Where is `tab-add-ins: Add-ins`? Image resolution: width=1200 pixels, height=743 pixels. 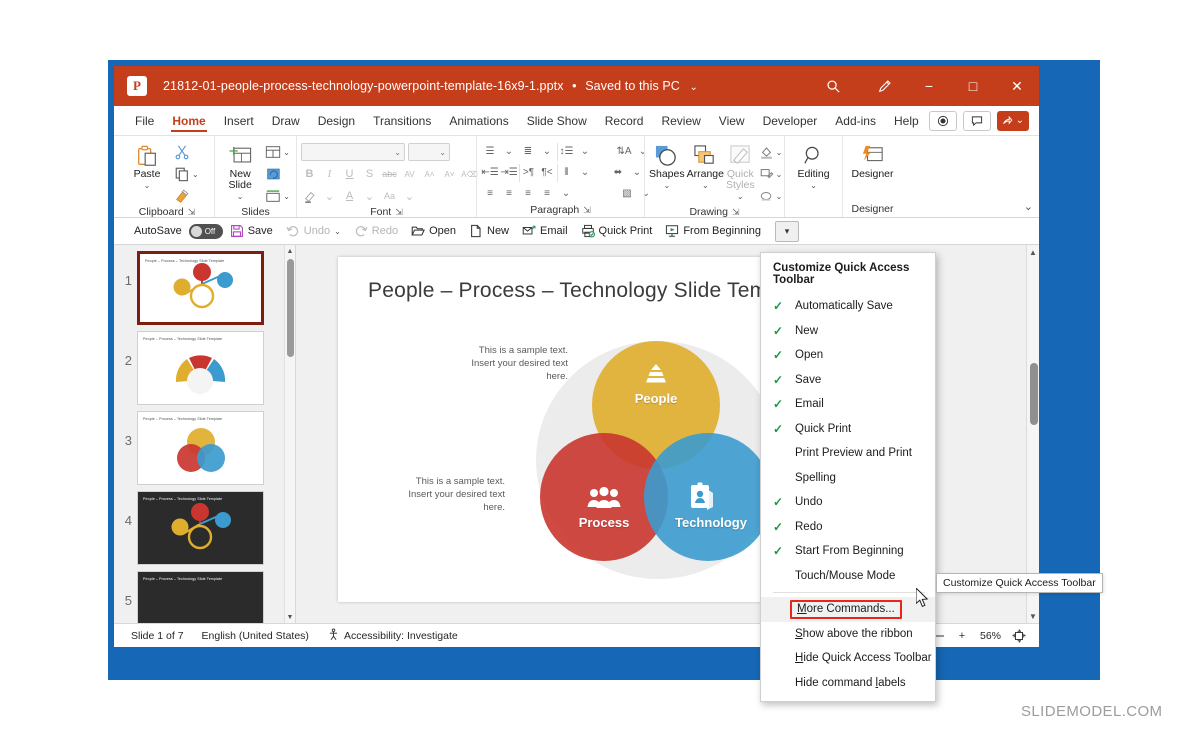 tab-add-ins: Add-ins is located at coordinates (855, 120).